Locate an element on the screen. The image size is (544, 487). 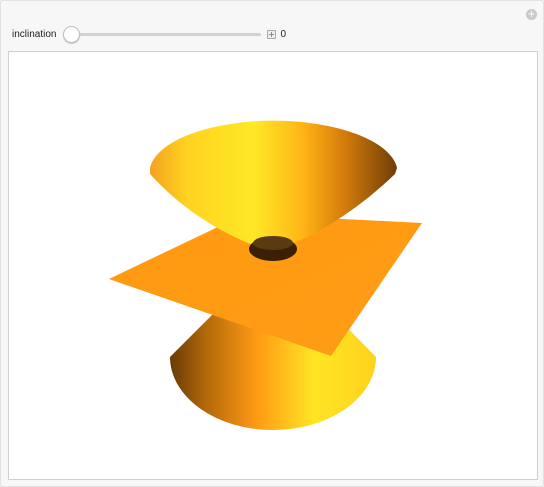
slider-track is located at coordinates (164, 34).